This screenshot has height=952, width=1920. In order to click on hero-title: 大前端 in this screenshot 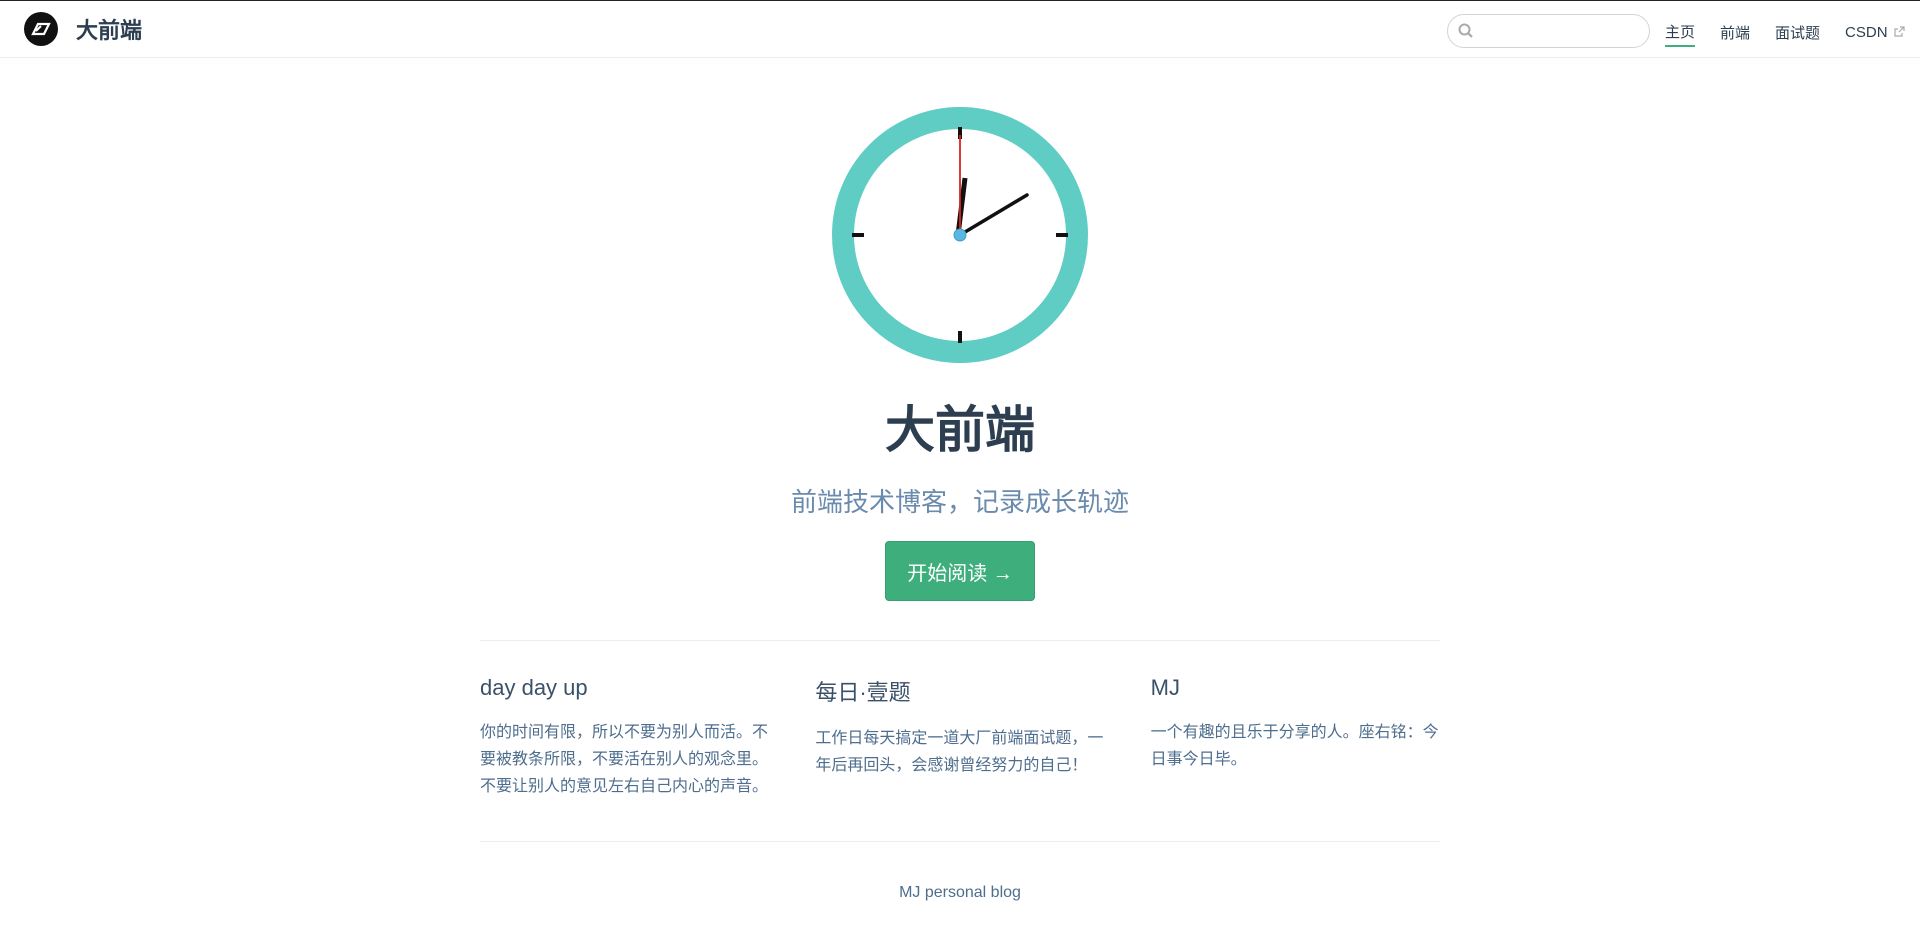, I will do `click(960, 430)`.